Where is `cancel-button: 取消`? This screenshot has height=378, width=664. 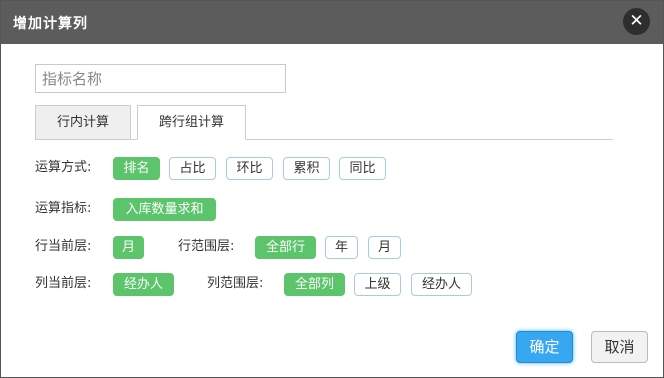 cancel-button: 取消 is located at coordinates (619, 347).